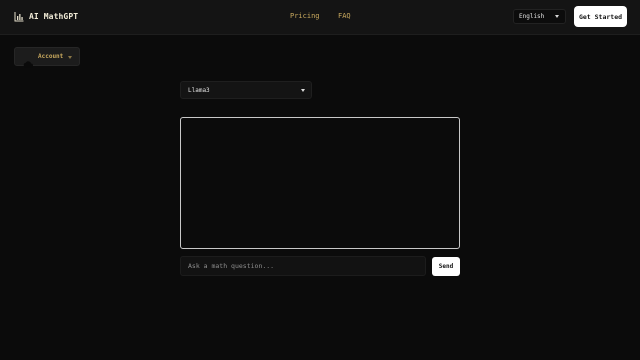 This screenshot has width=640, height=360. What do you see at coordinates (303, 266) in the screenshot?
I see `math-question-input` at bounding box center [303, 266].